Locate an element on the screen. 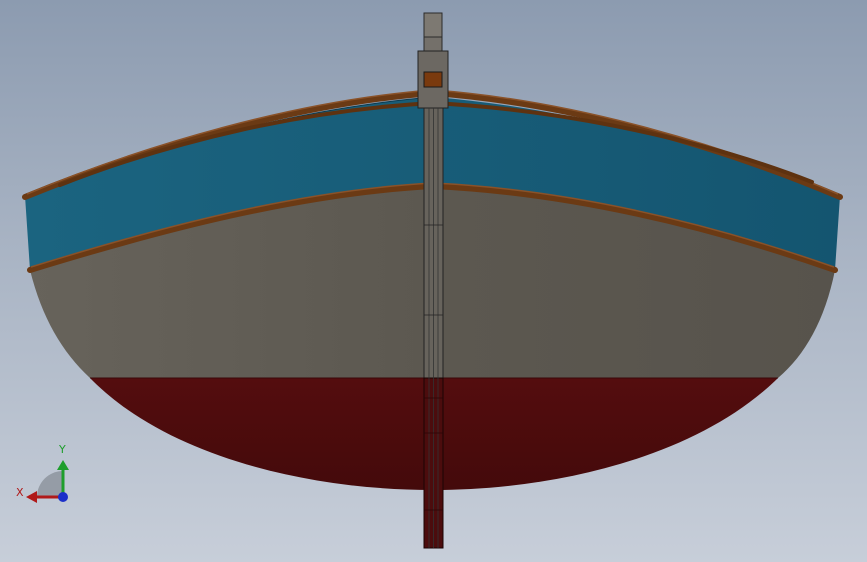 The width and height of the screenshot is (867, 562). post-block-inlay is located at coordinates (433, 79).